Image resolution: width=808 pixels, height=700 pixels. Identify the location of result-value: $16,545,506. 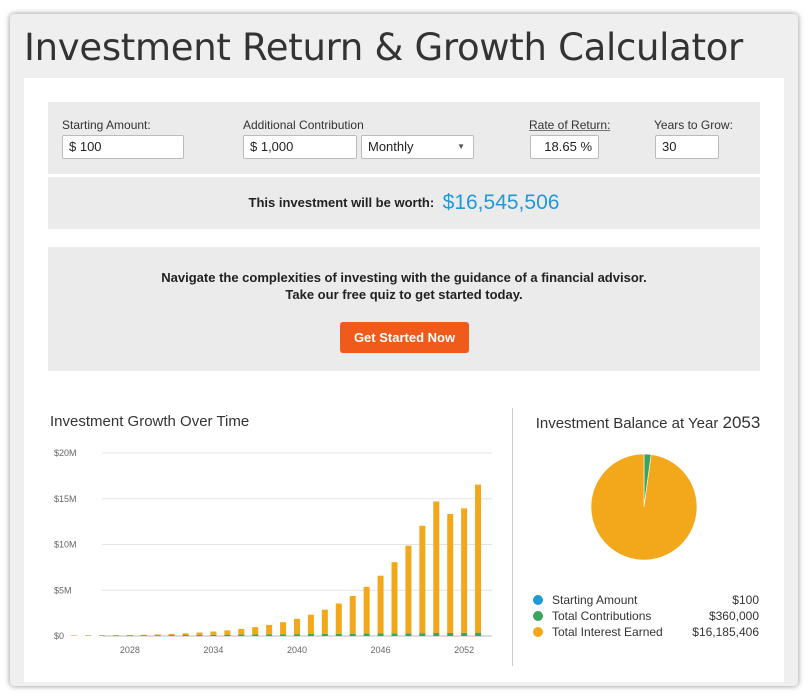
(501, 202).